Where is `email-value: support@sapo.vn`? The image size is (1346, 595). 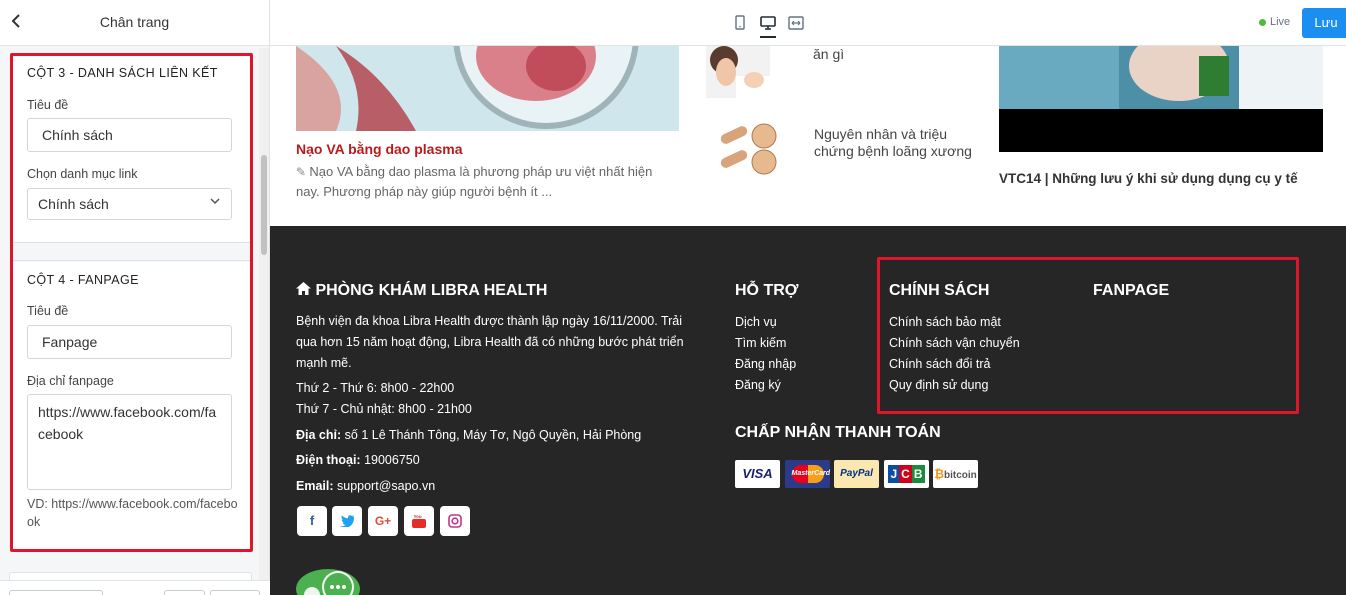 email-value: support@sapo.vn is located at coordinates (386, 486).